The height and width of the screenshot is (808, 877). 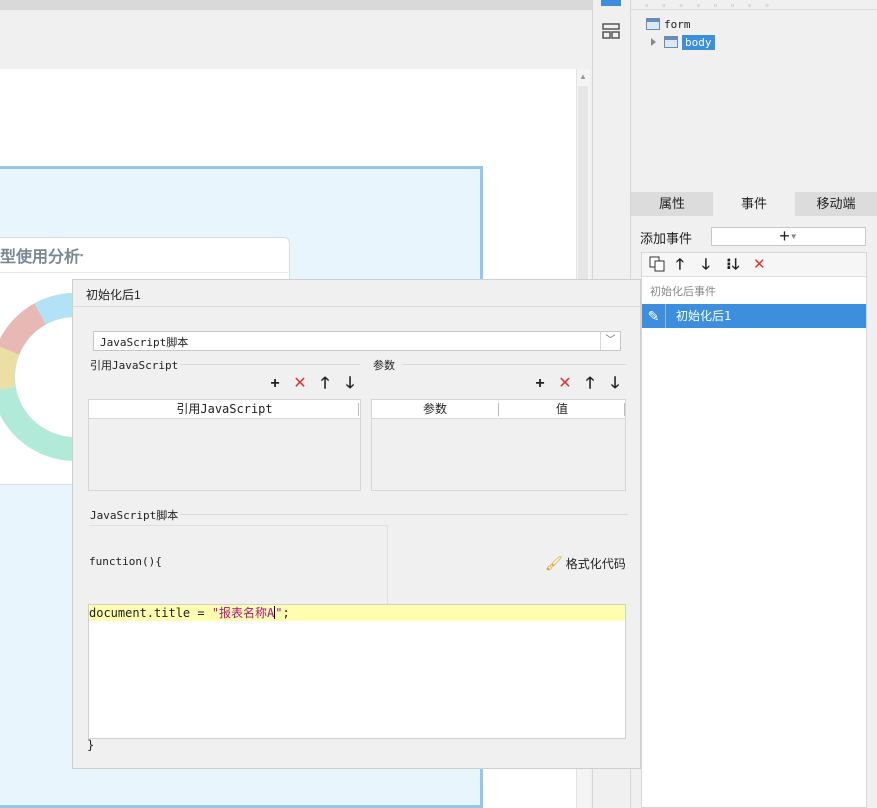 What do you see at coordinates (91, 745) in the screenshot?
I see `code-function-close: }` at bounding box center [91, 745].